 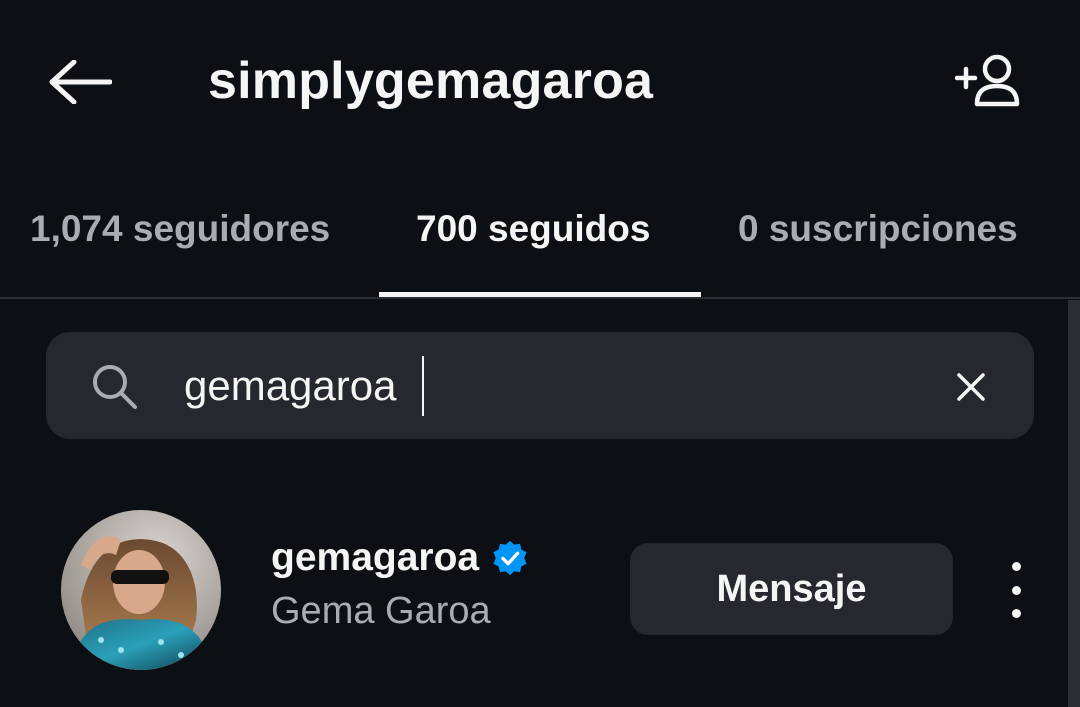 What do you see at coordinates (533, 229) in the screenshot?
I see `tab-following: 700 seguidos` at bounding box center [533, 229].